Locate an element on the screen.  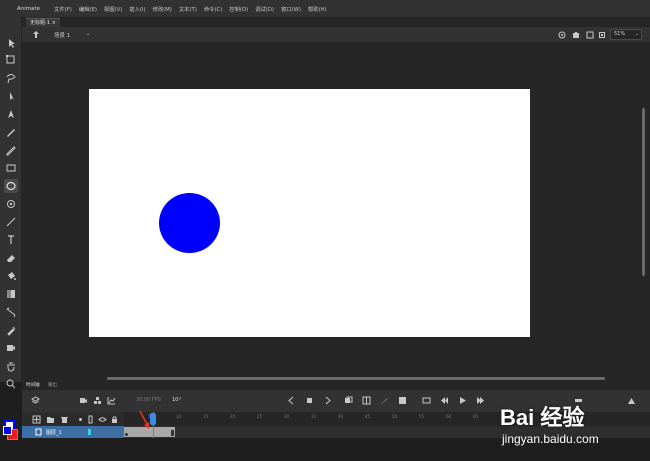
outline-icon is located at coordinates (90, 419).